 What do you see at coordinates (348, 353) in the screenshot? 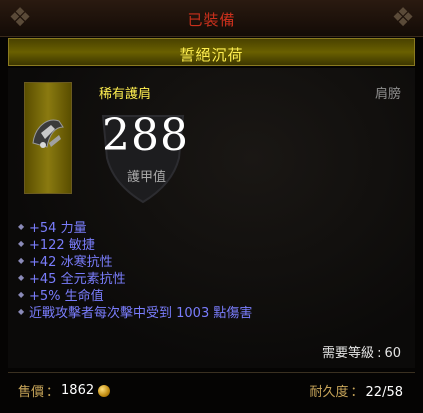
I see `required-level-label: 需要等級` at bounding box center [348, 353].